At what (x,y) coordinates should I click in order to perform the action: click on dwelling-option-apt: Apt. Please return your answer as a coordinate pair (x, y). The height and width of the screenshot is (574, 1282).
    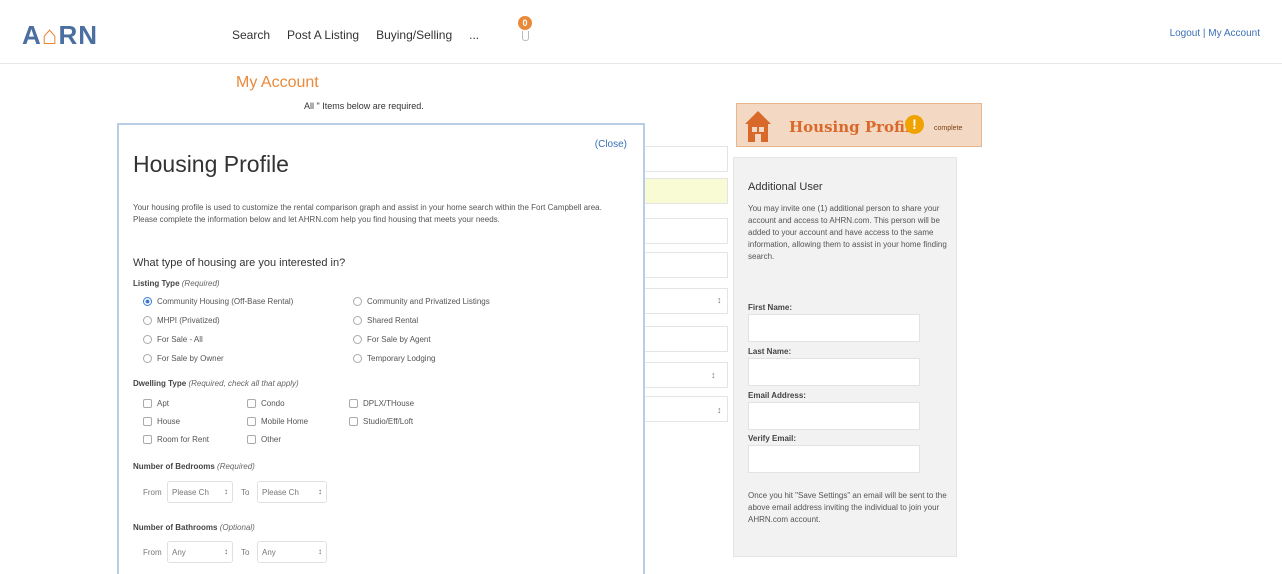
    Looking at the image, I should click on (156, 403).